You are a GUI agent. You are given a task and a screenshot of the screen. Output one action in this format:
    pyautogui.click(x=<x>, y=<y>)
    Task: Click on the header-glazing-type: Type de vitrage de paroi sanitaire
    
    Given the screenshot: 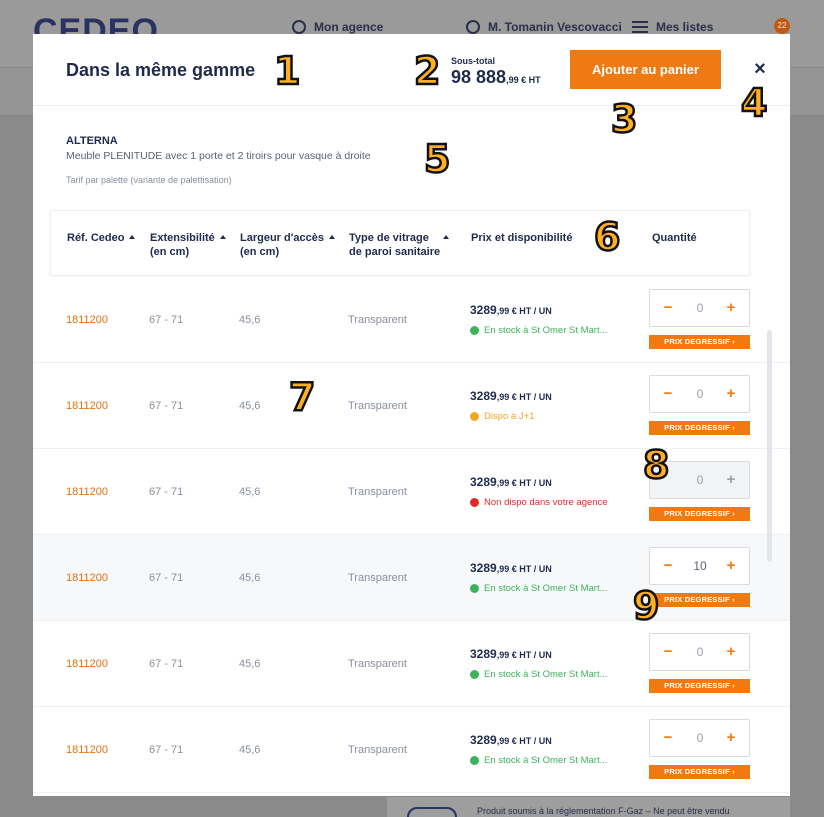 What is the action you would take?
    pyautogui.click(x=399, y=245)
    